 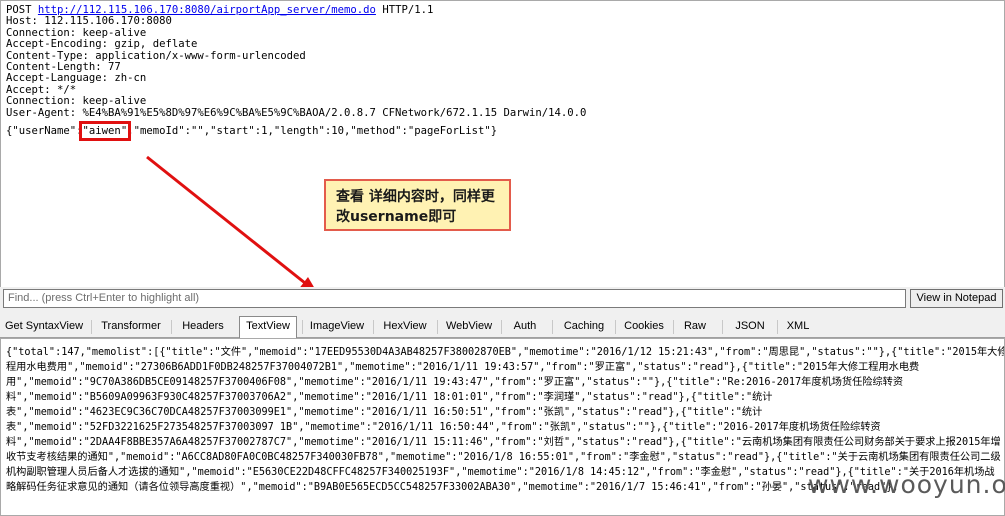 I want to click on body-prefix: {"userName":, so click(x=44, y=131).